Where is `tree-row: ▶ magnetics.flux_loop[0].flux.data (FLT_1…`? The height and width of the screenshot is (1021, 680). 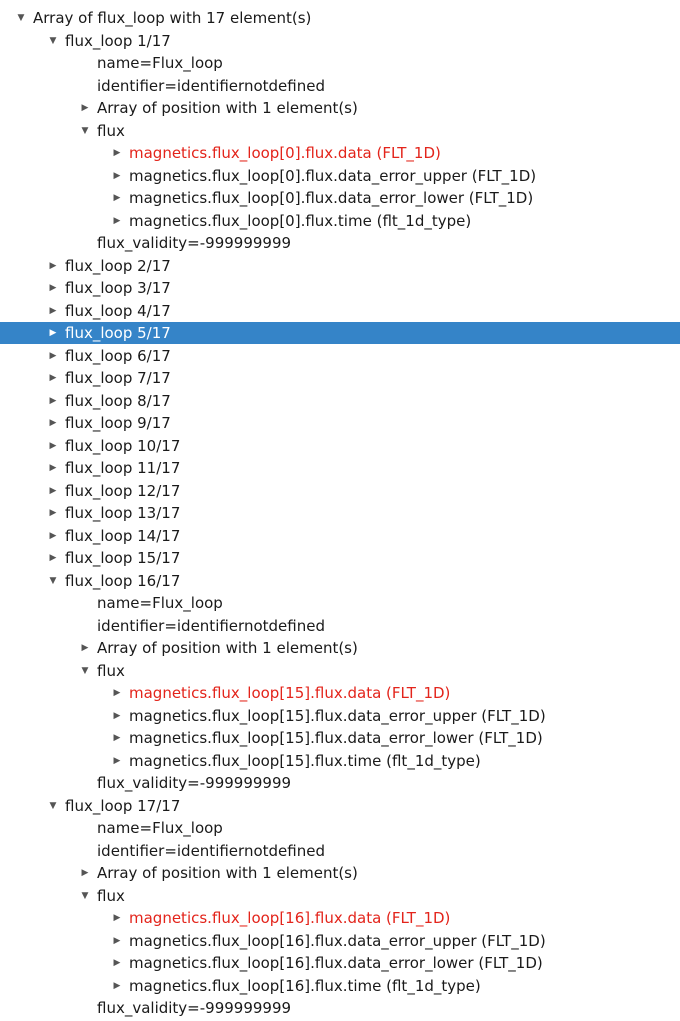
tree-row: ▶ magnetics.flux_loop[0].flux.data (FLT_1… is located at coordinates (340, 153).